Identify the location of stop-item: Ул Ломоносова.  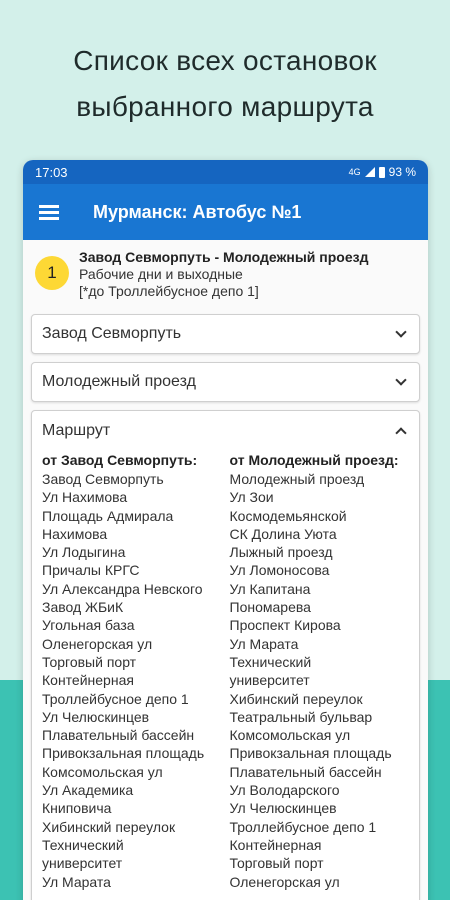
(279, 570).